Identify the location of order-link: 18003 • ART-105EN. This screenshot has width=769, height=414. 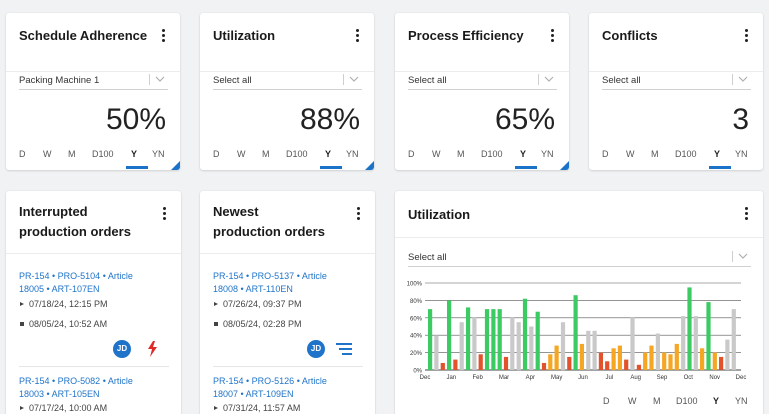
(94, 394).